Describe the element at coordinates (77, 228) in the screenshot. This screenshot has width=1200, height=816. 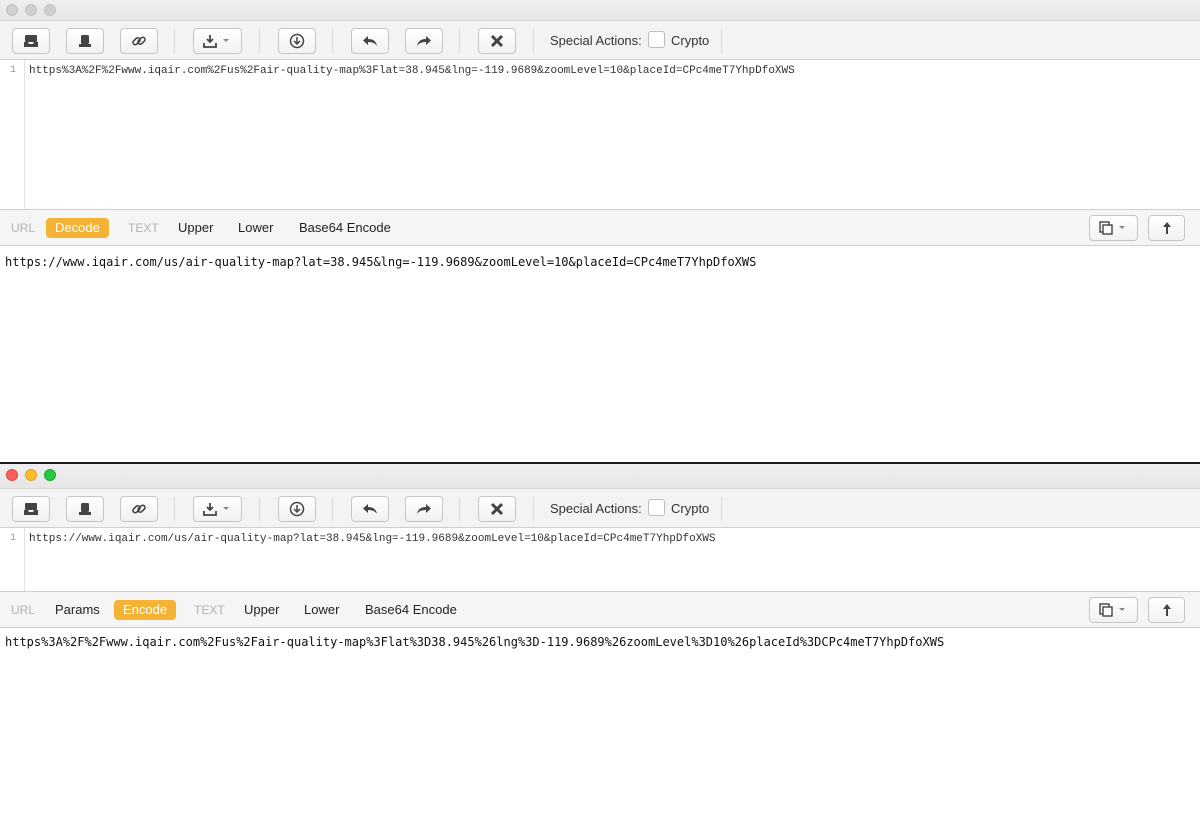
I see `mode-decode: Decode` at that location.